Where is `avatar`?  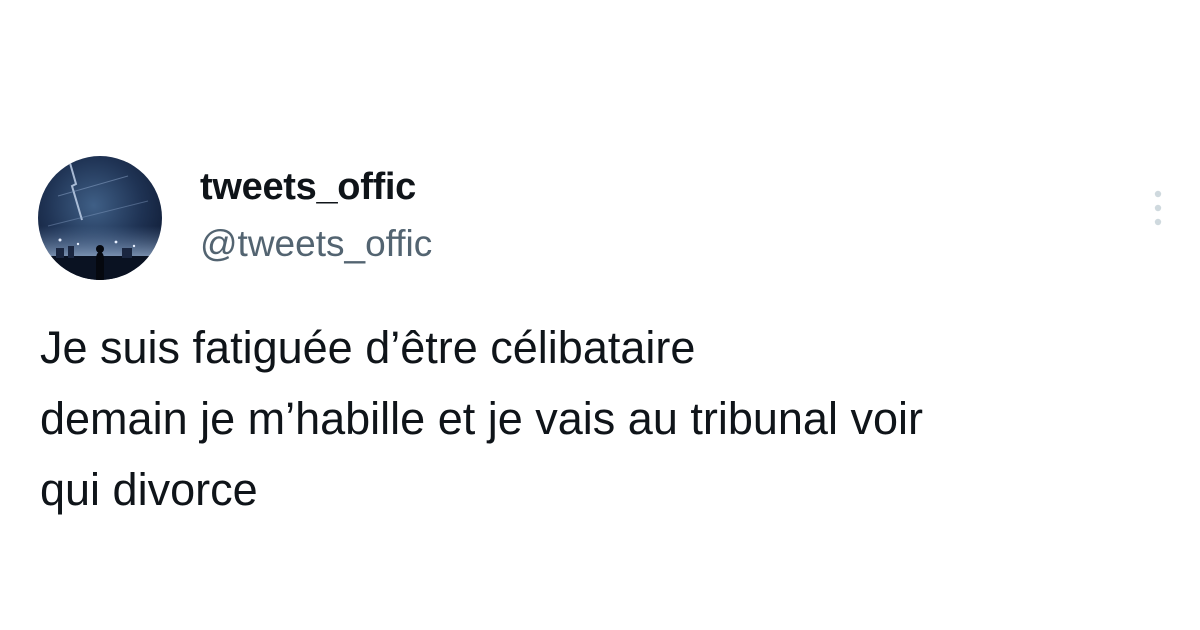 avatar is located at coordinates (100, 218).